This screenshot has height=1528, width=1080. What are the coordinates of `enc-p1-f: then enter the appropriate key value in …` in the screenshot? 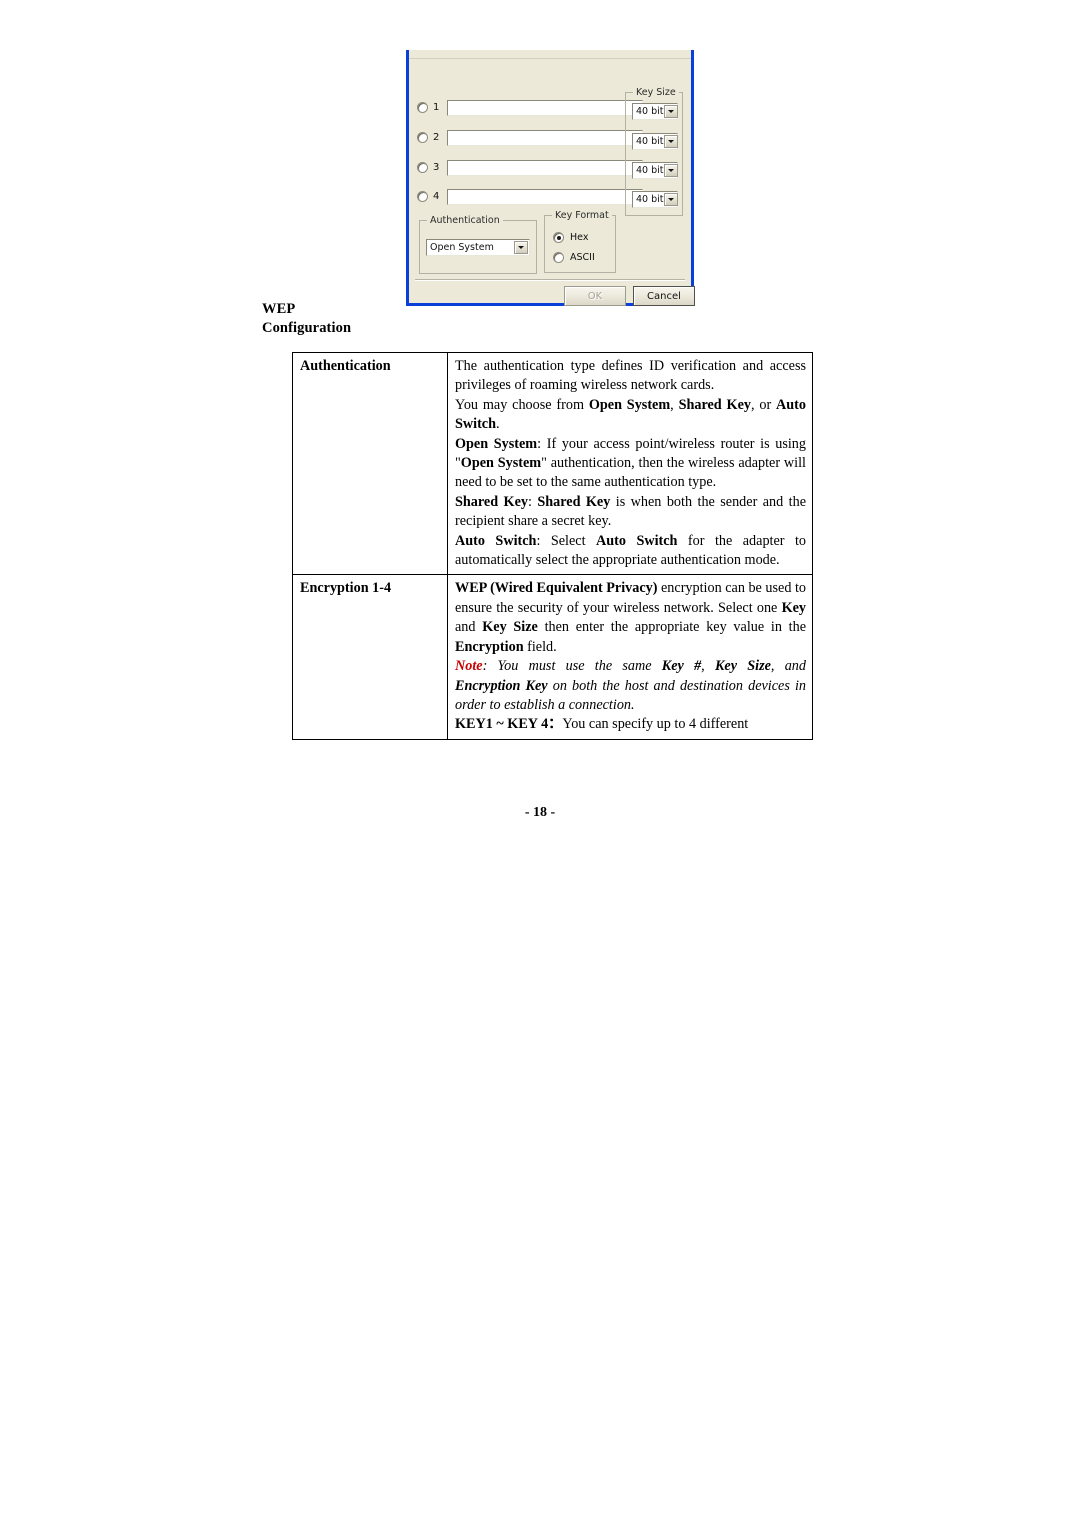 It's located at (671, 627).